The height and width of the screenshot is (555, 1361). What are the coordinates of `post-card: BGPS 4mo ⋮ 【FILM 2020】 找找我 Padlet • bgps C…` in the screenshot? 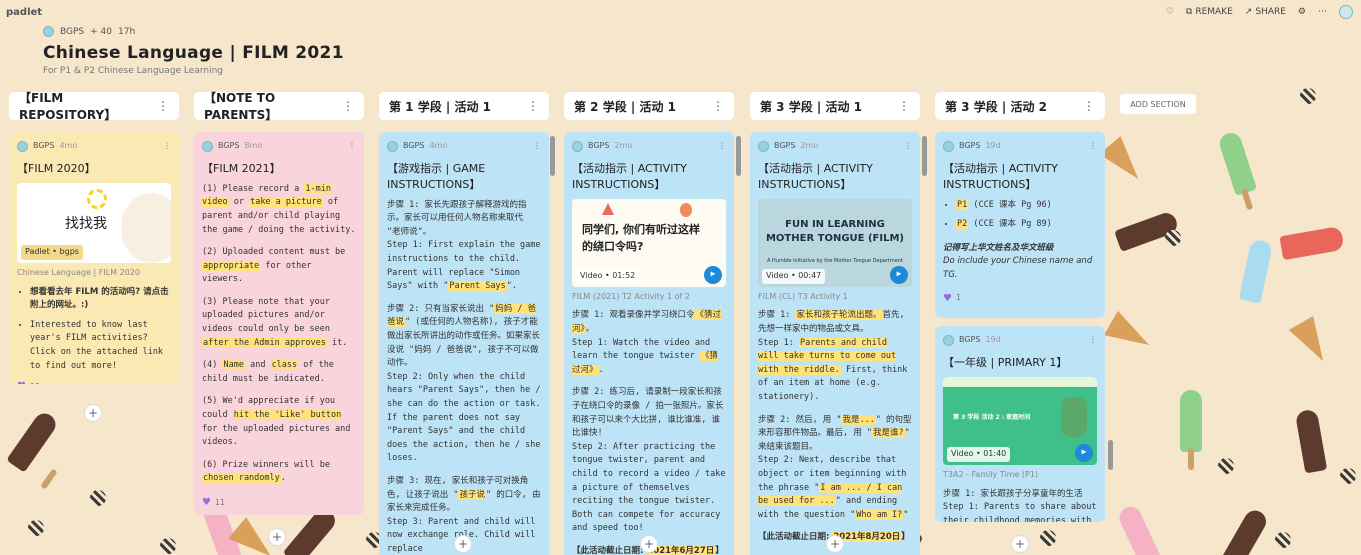 It's located at (94, 258).